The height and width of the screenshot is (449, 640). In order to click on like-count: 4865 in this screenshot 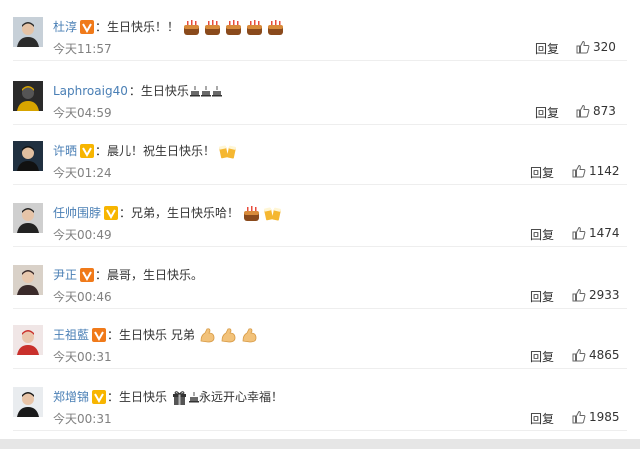, I will do `click(604, 355)`.